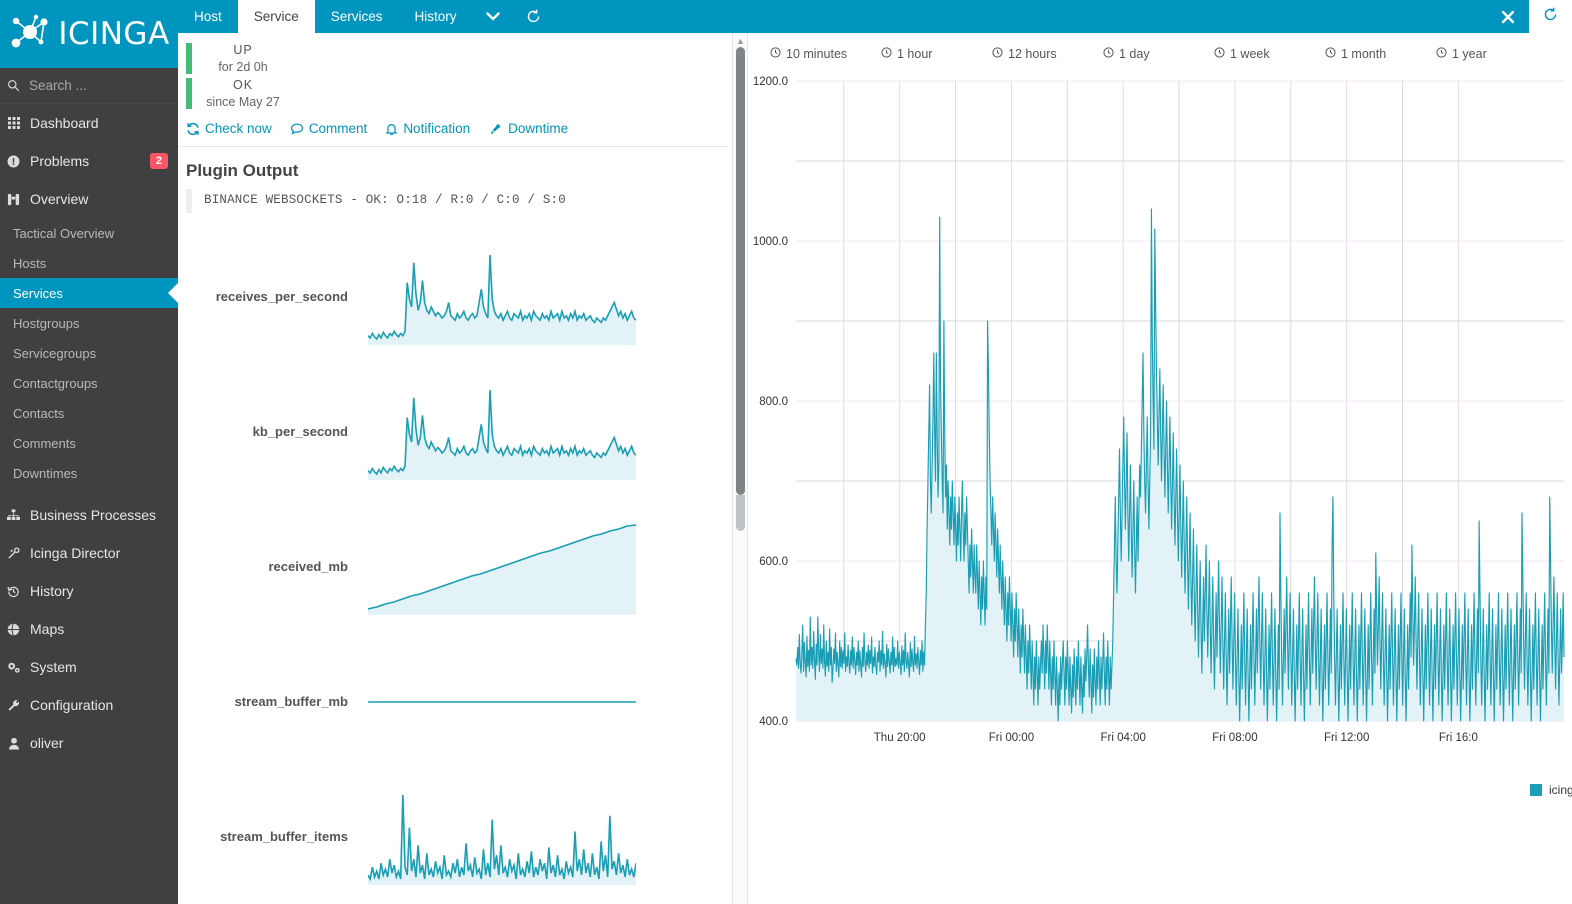  What do you see at coordinates (53, 667) in the screenshot?
I see `sidebar-label: System` at bounding box center [53, 667].